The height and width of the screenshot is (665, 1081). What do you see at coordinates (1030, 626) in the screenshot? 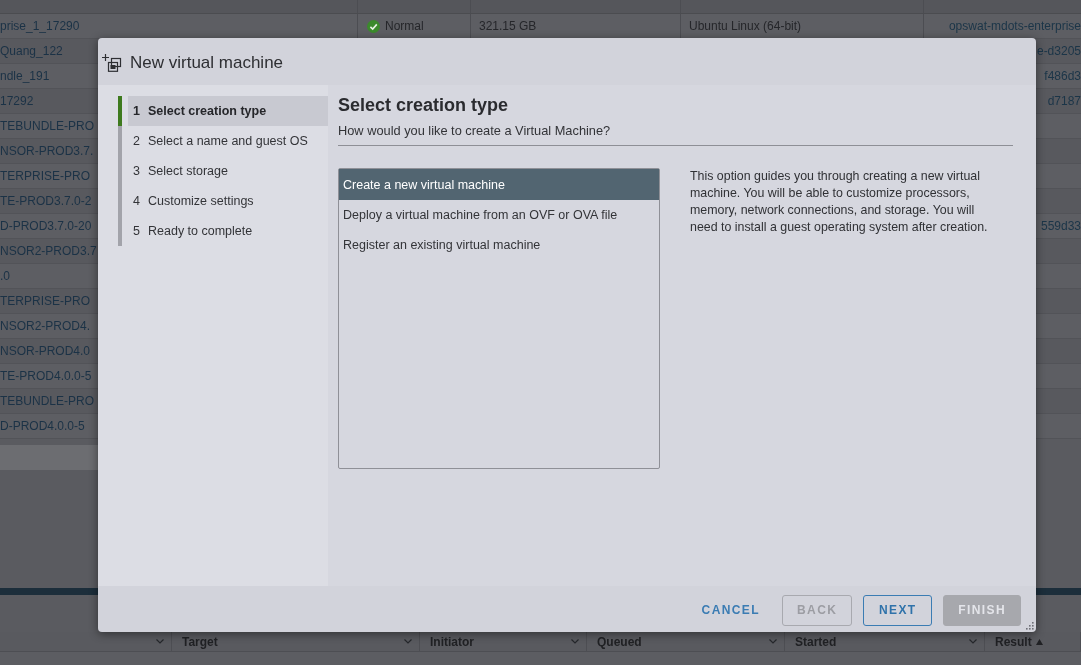
I see `resize-grip-icon` at bounding box center [1030, 626].